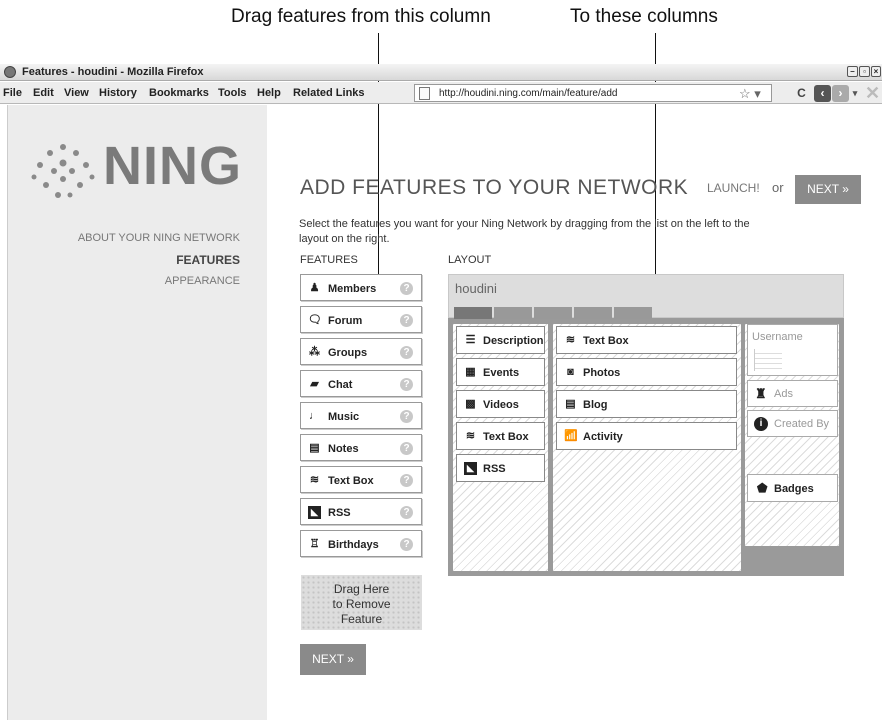  Describe the element at coordinates (733, 188) in the screenshot. I see `launch-link: LAUNCH!` at that location.